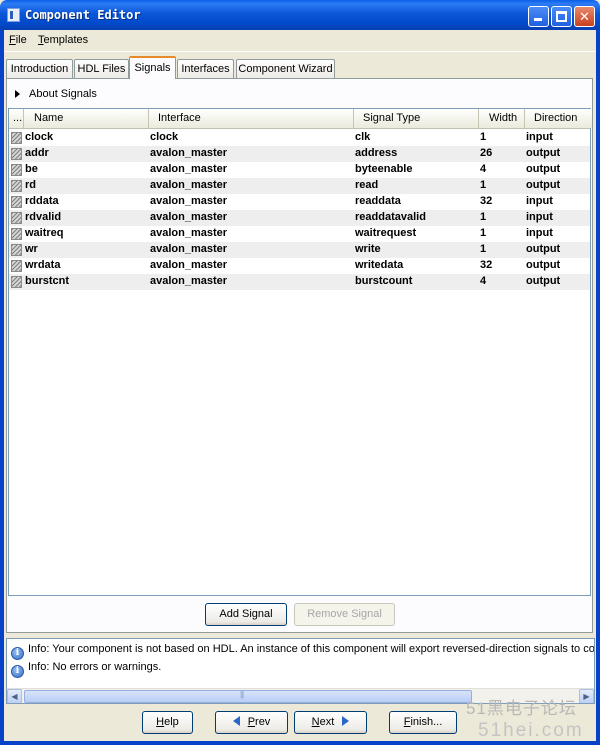 The height and width of the screenshot is (745, 600). Describe the element at coordinates (39, 137) in the screenshot. I see `cell-name: clock` at that location.